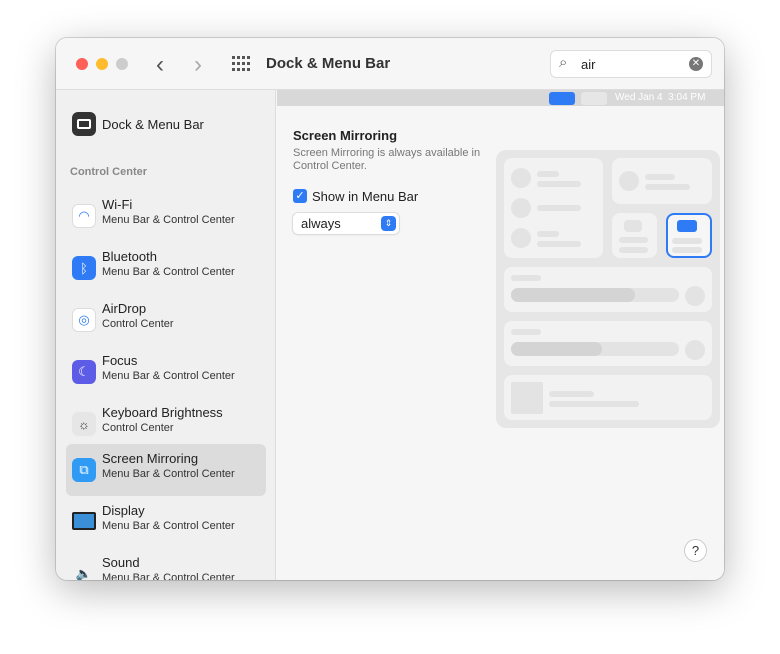 This screenshot has width=780, height=654. I want to click on dock-menu-bar-icon, so click(84, 124).